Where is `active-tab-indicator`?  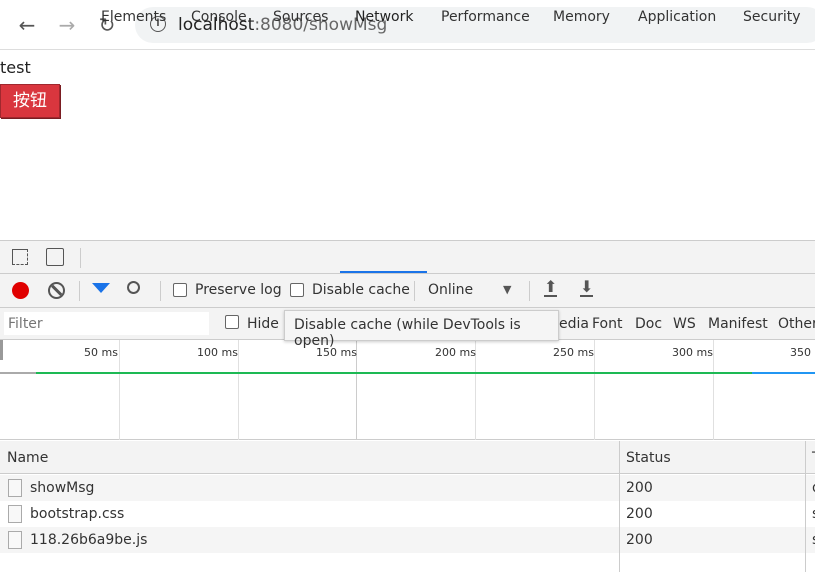
active-tab-indicator is located at coordinates (383, 272).